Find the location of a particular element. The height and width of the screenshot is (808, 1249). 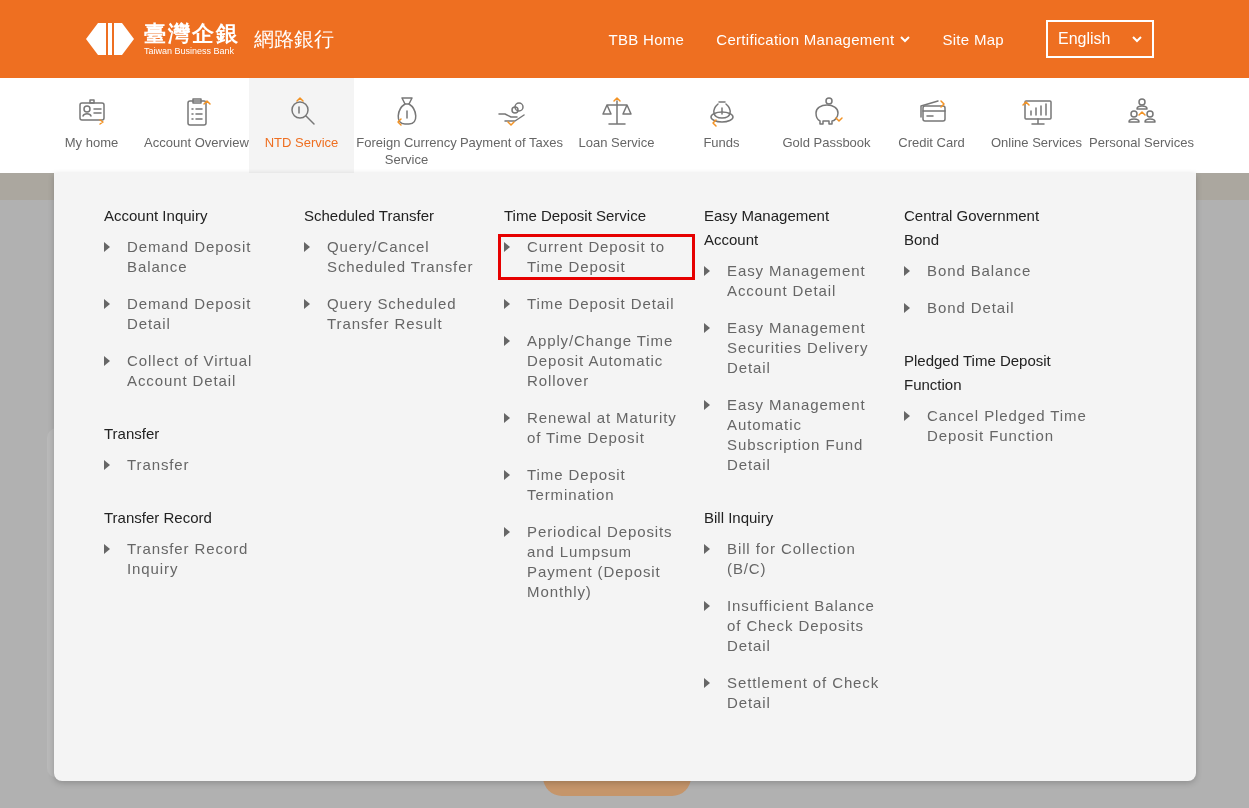

menu-heading: Time Deposit Service is located at coordinates (575, 216).